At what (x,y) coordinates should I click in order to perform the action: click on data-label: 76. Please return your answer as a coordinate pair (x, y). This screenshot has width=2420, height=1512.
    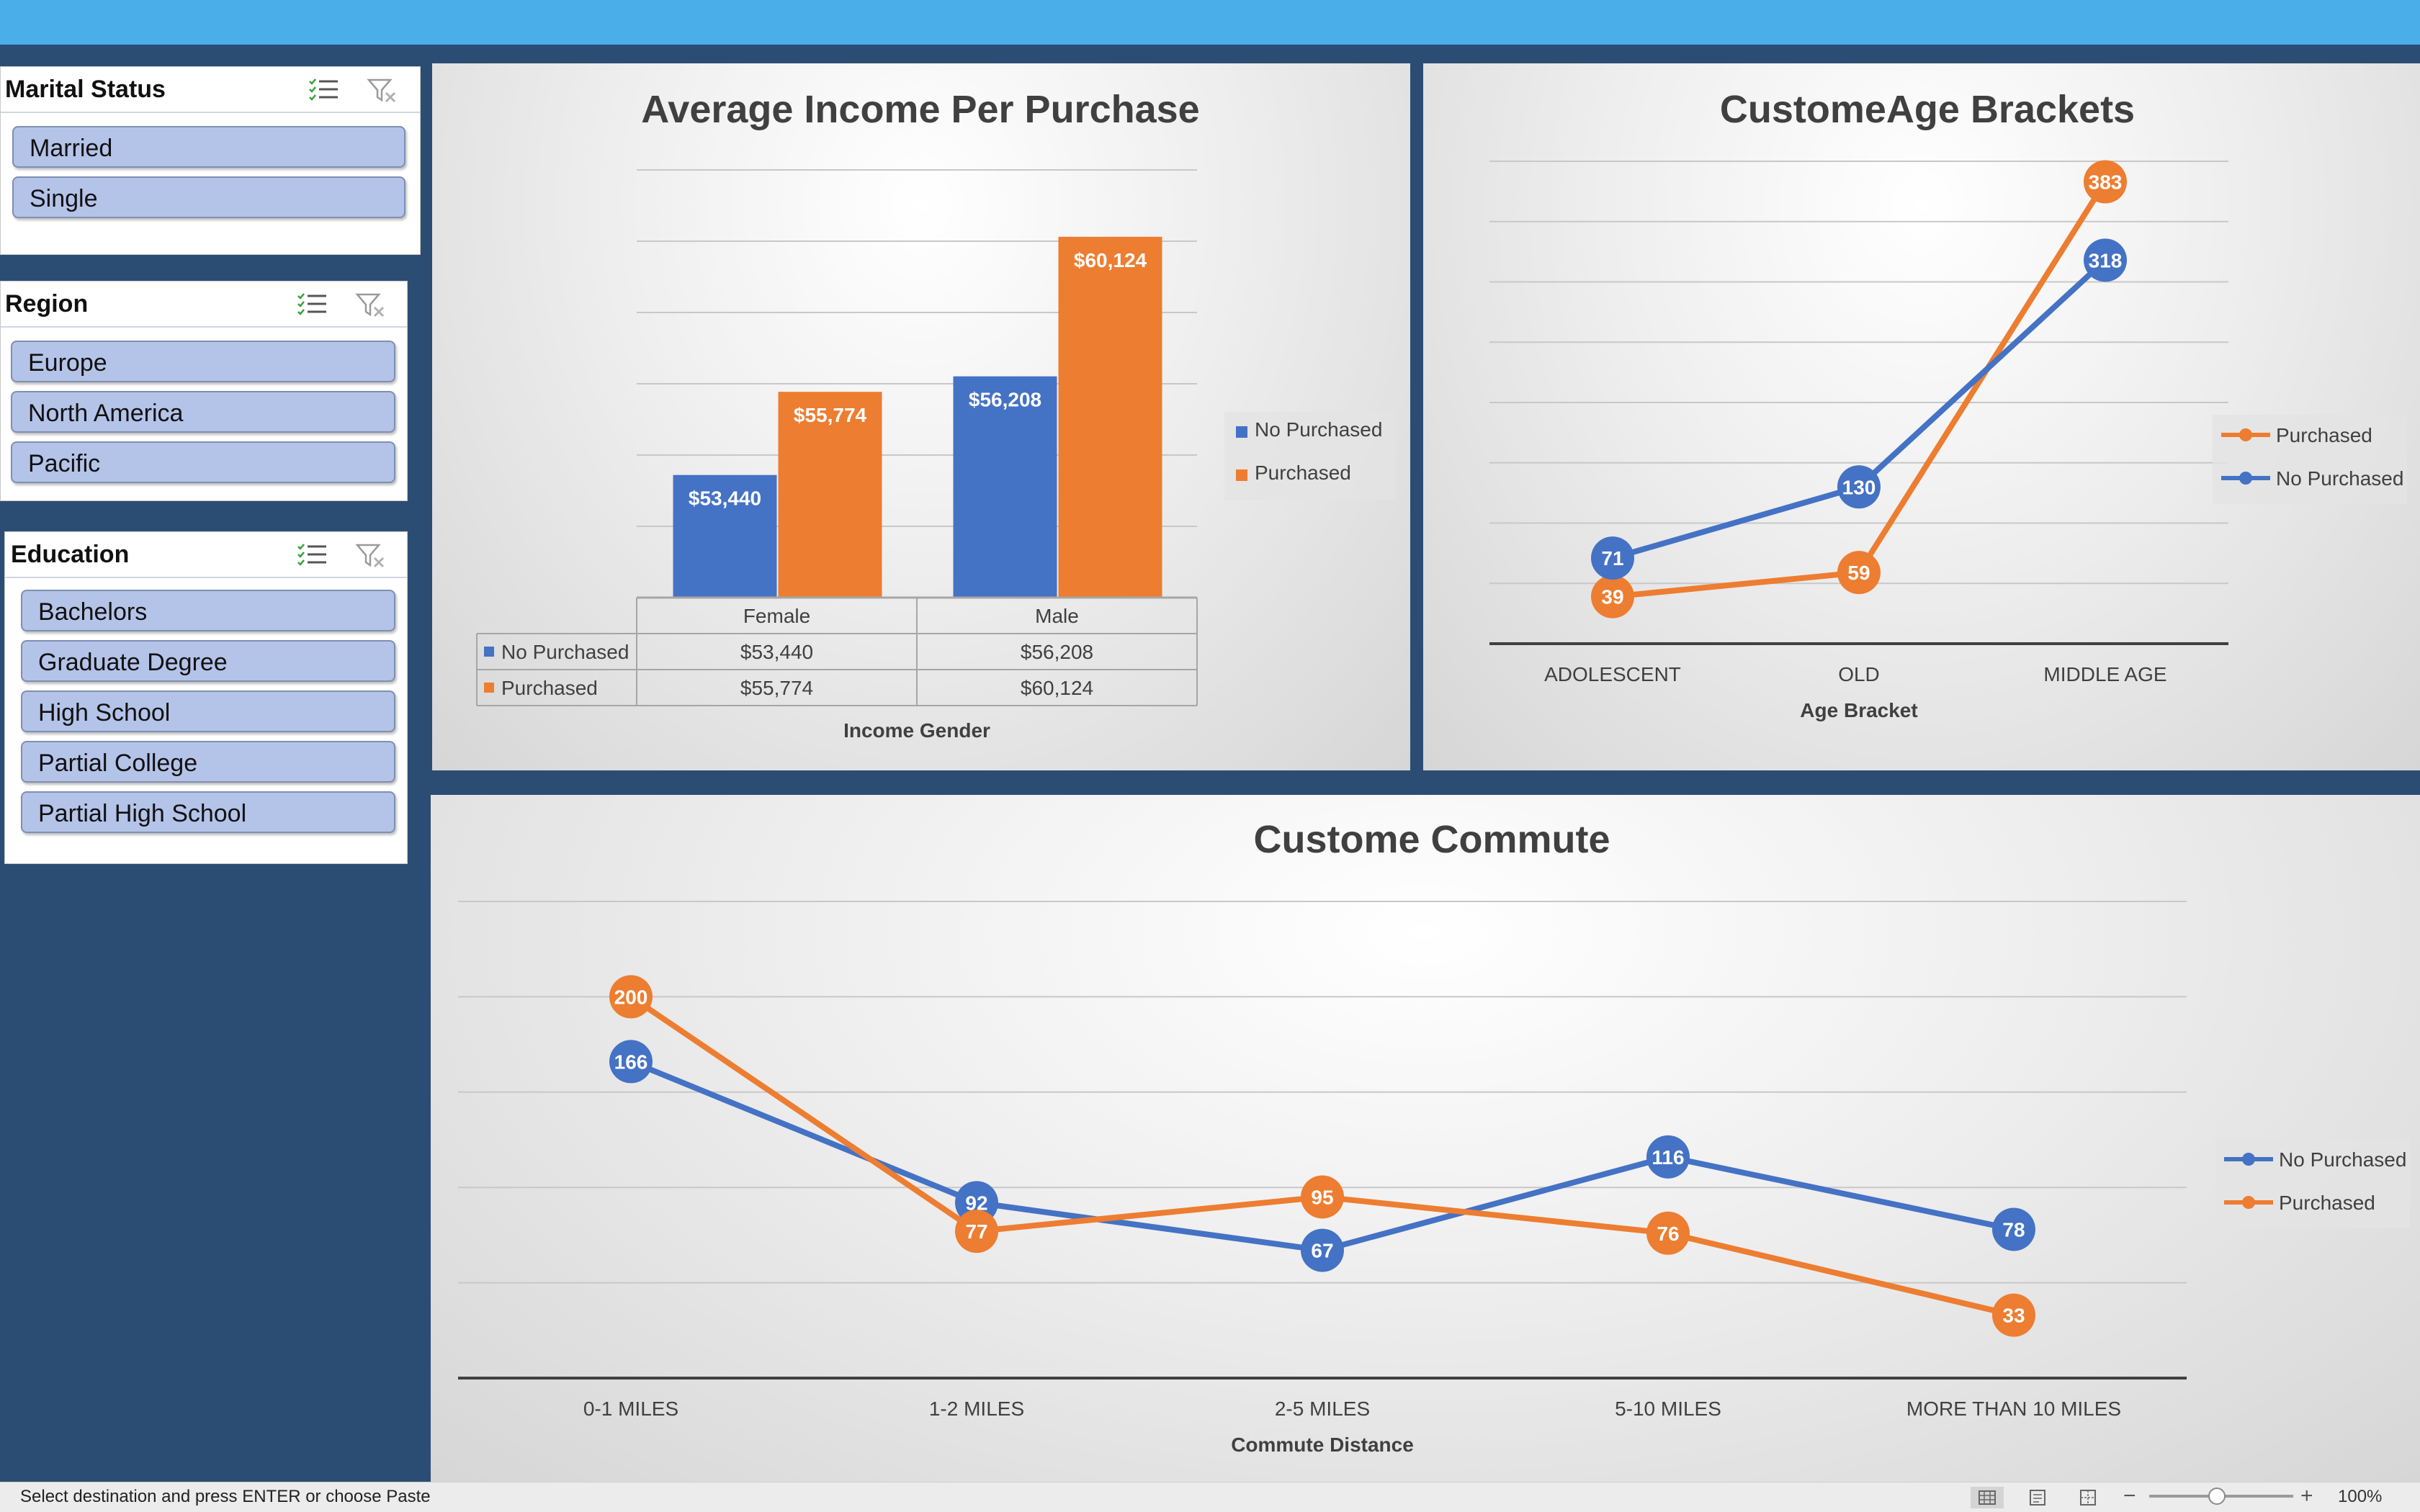
    Looking at the image, I should click on (1668, 1234).